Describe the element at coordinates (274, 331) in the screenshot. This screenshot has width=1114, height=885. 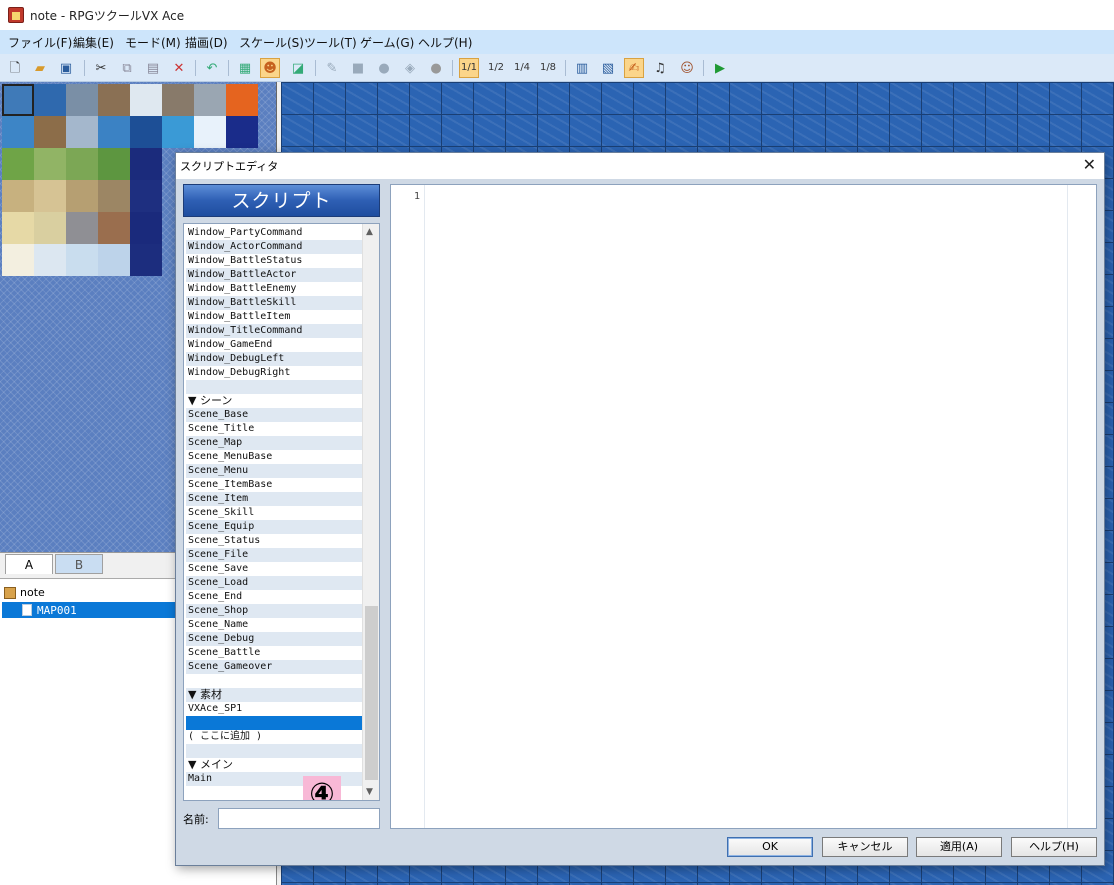
I see `script-list-item: Window_TitleCommand` at that location.